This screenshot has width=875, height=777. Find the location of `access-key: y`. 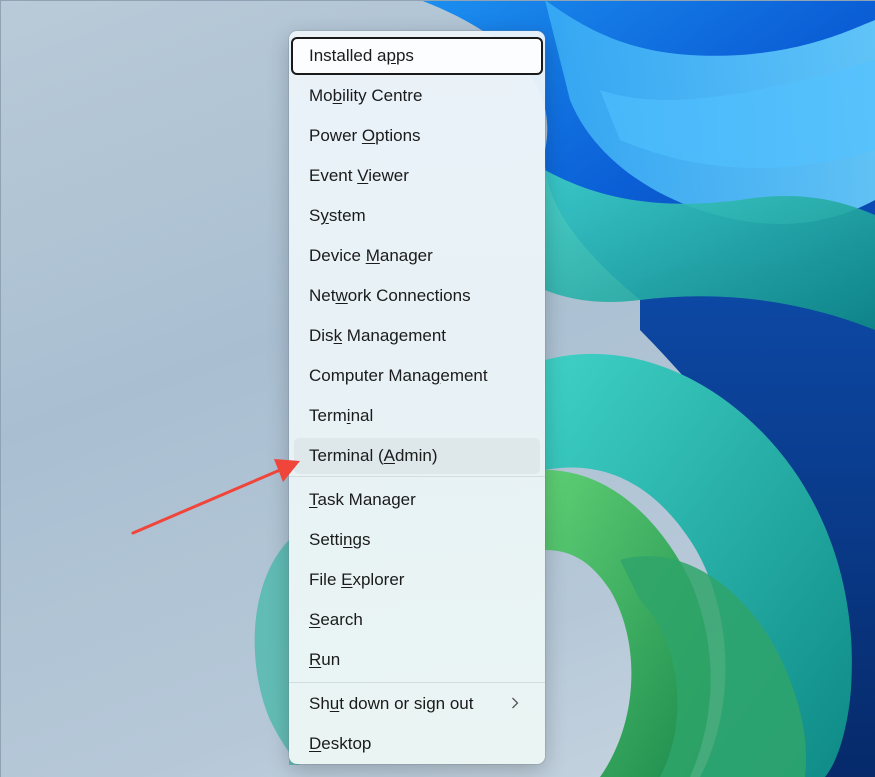

access-key: y is located at coordinates (324, 215).